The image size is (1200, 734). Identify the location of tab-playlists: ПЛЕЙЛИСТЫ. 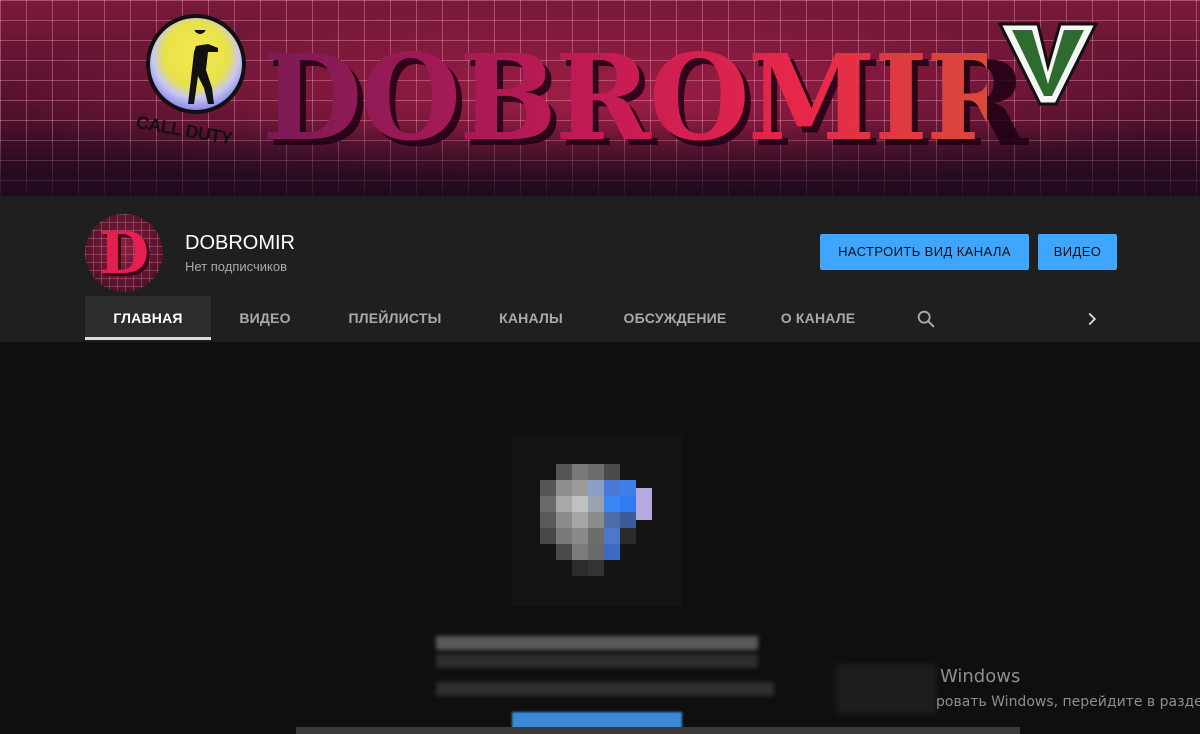
(395, 318).